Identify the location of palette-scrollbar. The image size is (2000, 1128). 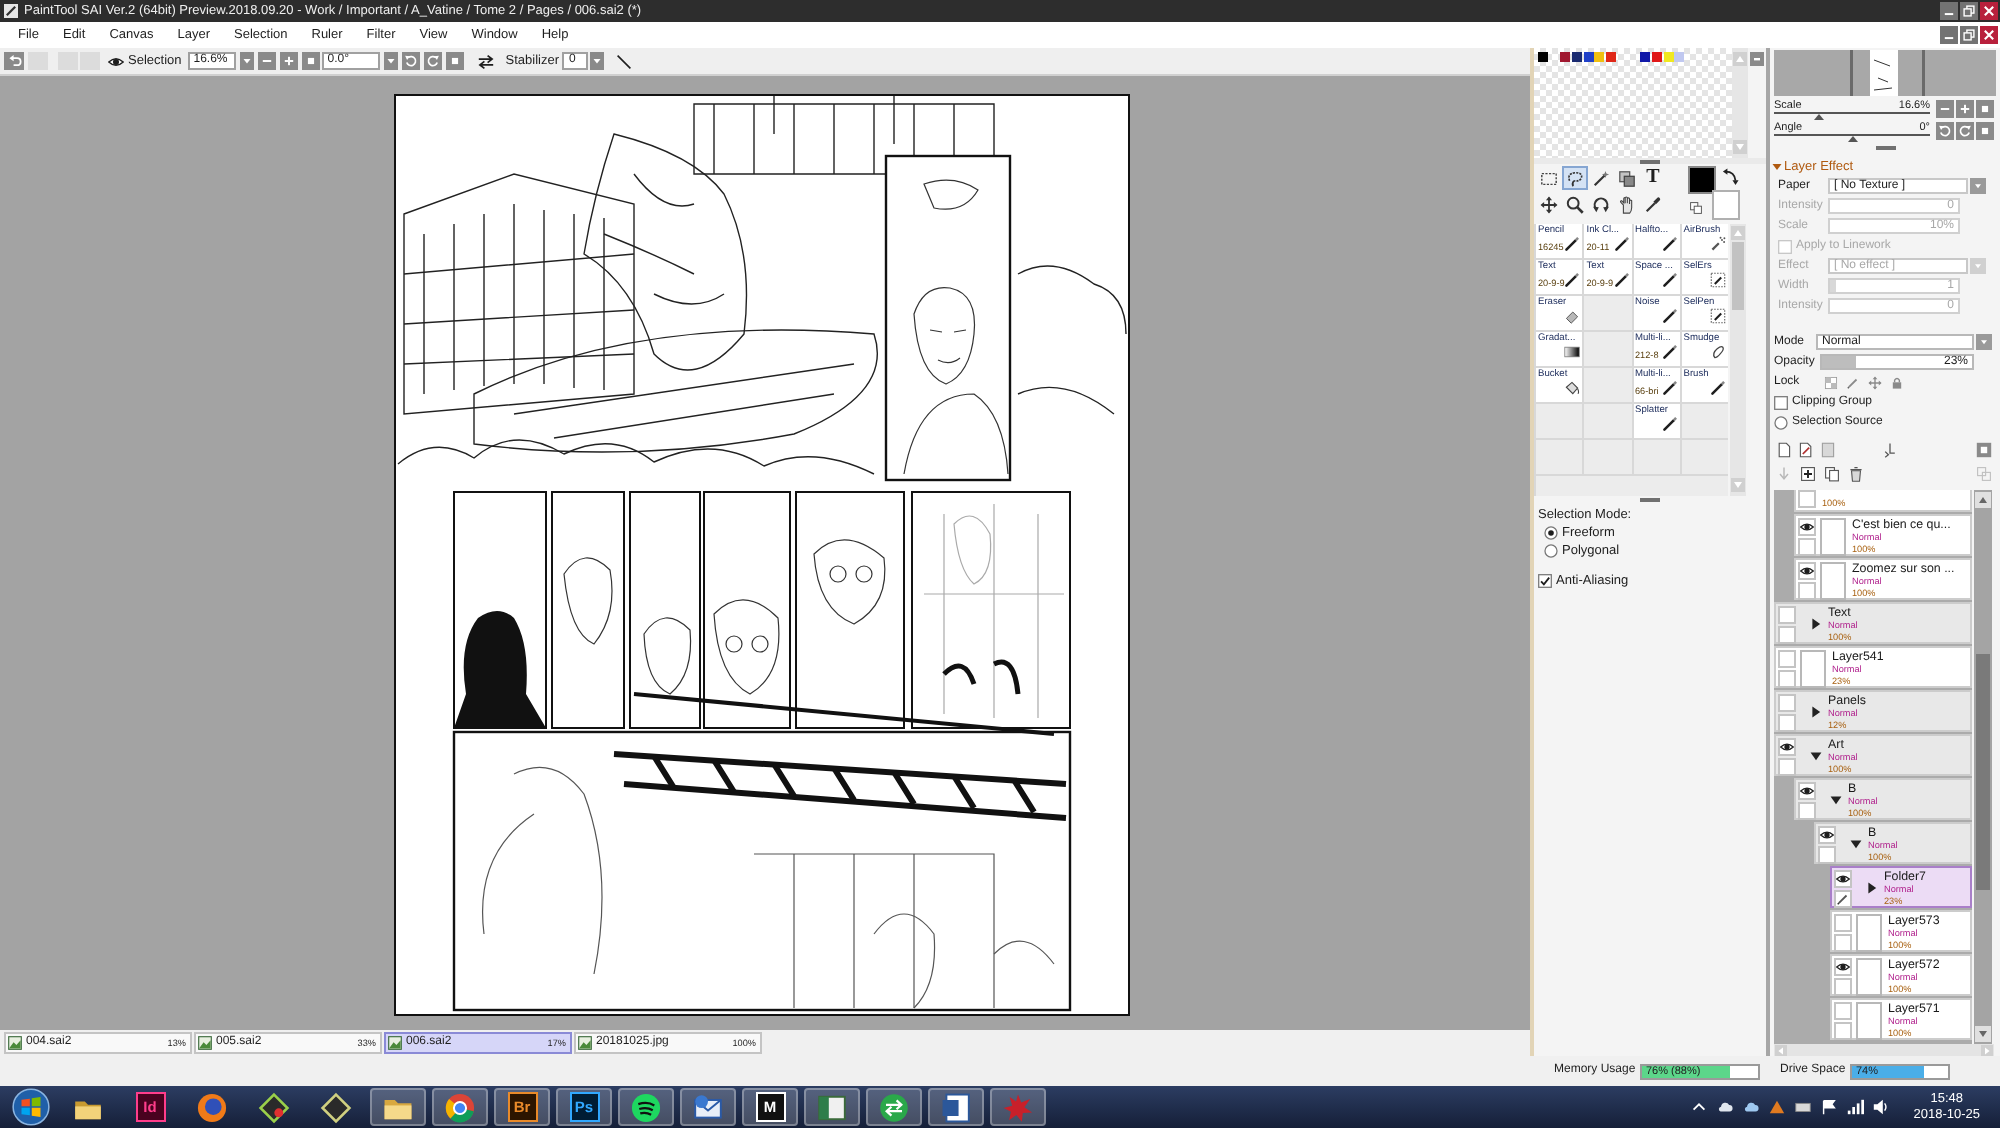
(1749, 103).